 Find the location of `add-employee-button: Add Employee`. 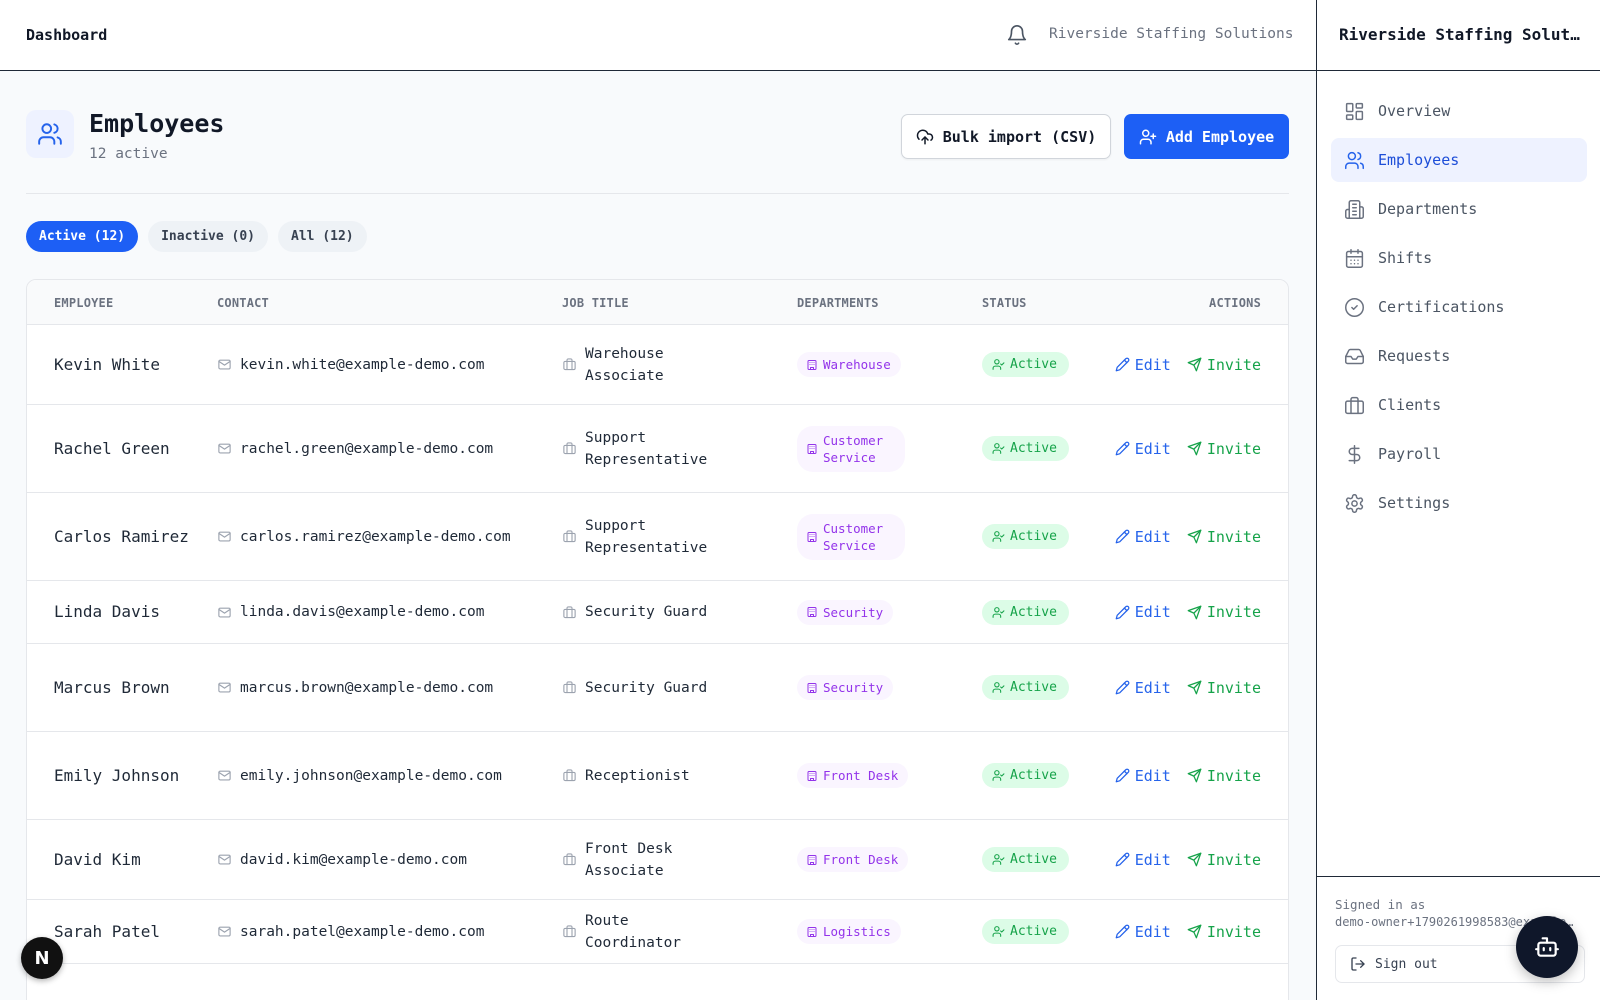

add-employee-button: Add Employee is located at coordinates (1206, 136).